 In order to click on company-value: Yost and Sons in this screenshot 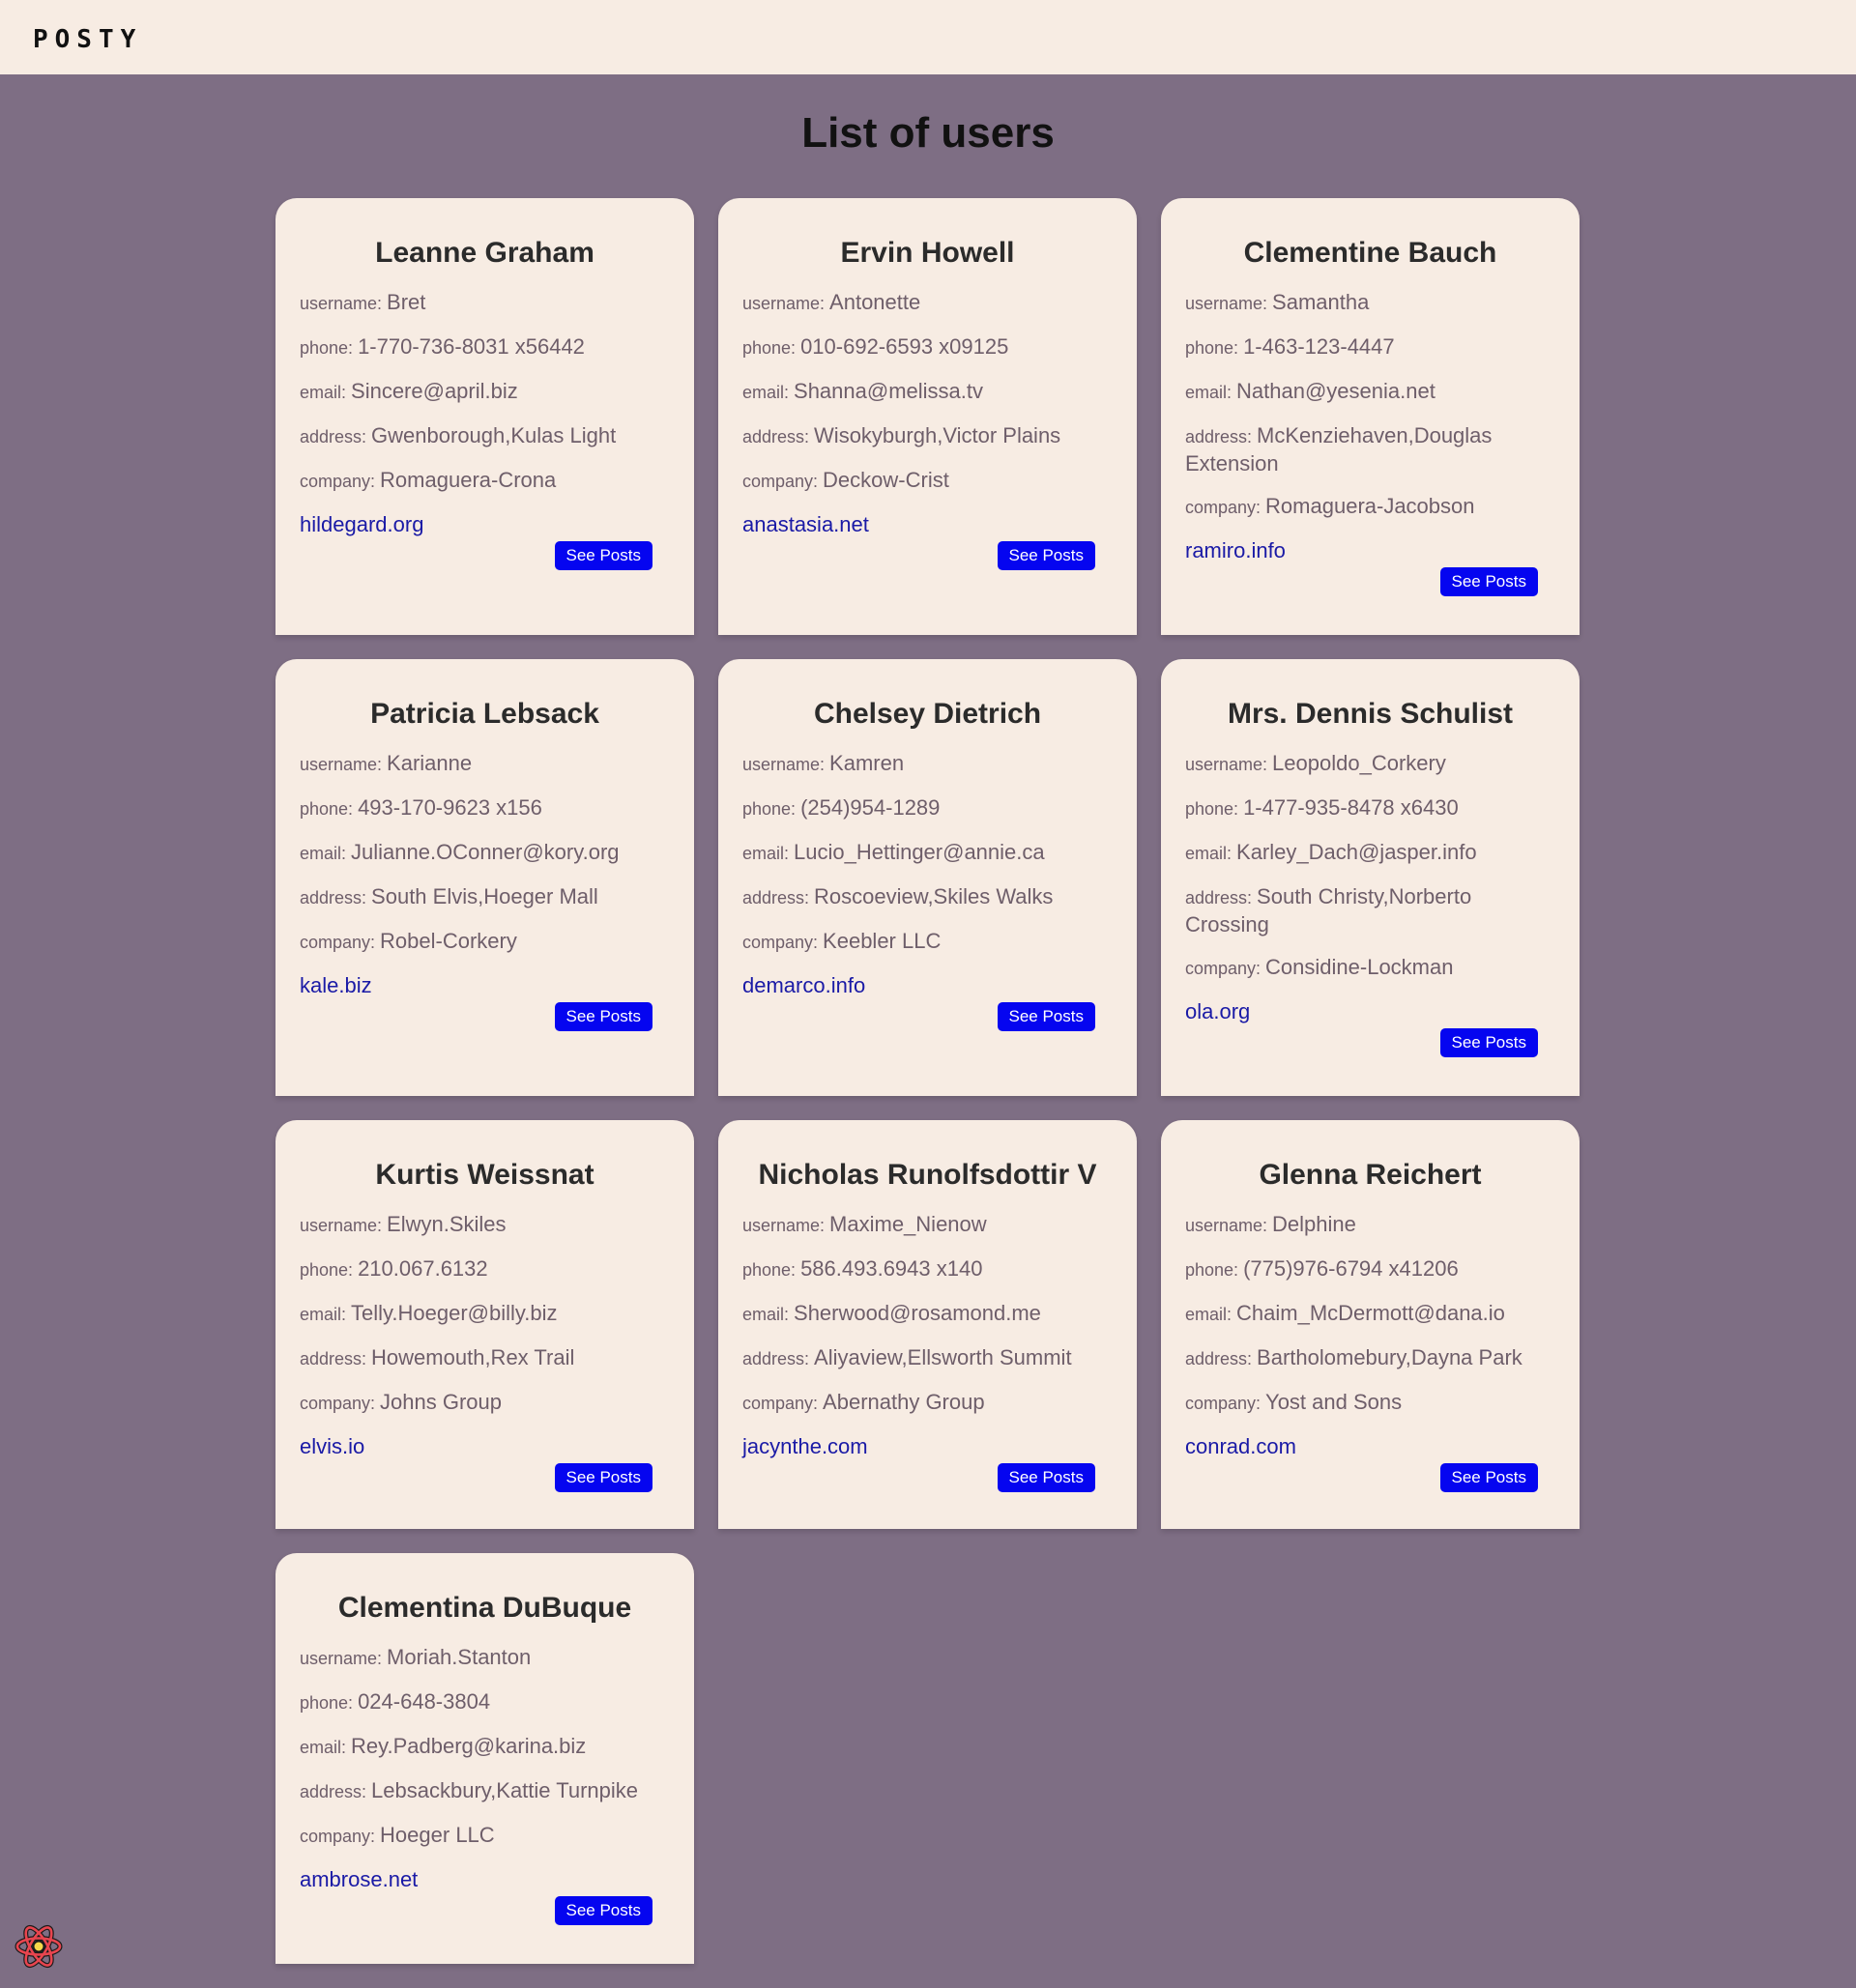, I will do `click(1334, 1402)`.